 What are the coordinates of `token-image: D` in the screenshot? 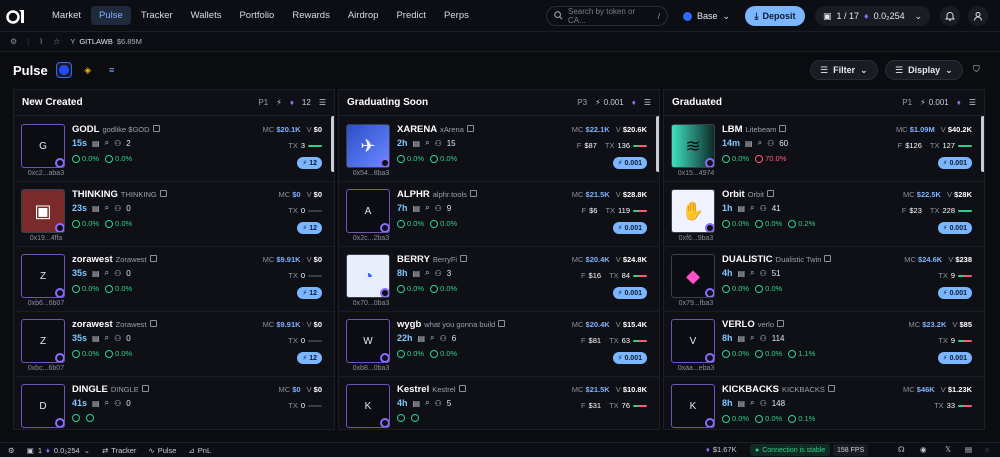 It's located at (43, 406).